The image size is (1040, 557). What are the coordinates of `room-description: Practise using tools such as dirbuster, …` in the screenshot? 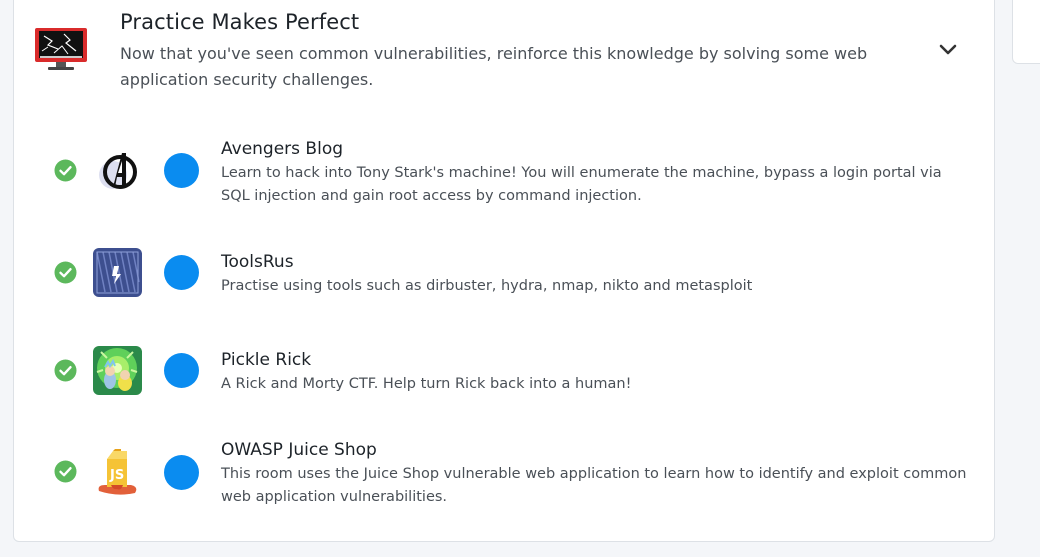 It's located at (487, 286).